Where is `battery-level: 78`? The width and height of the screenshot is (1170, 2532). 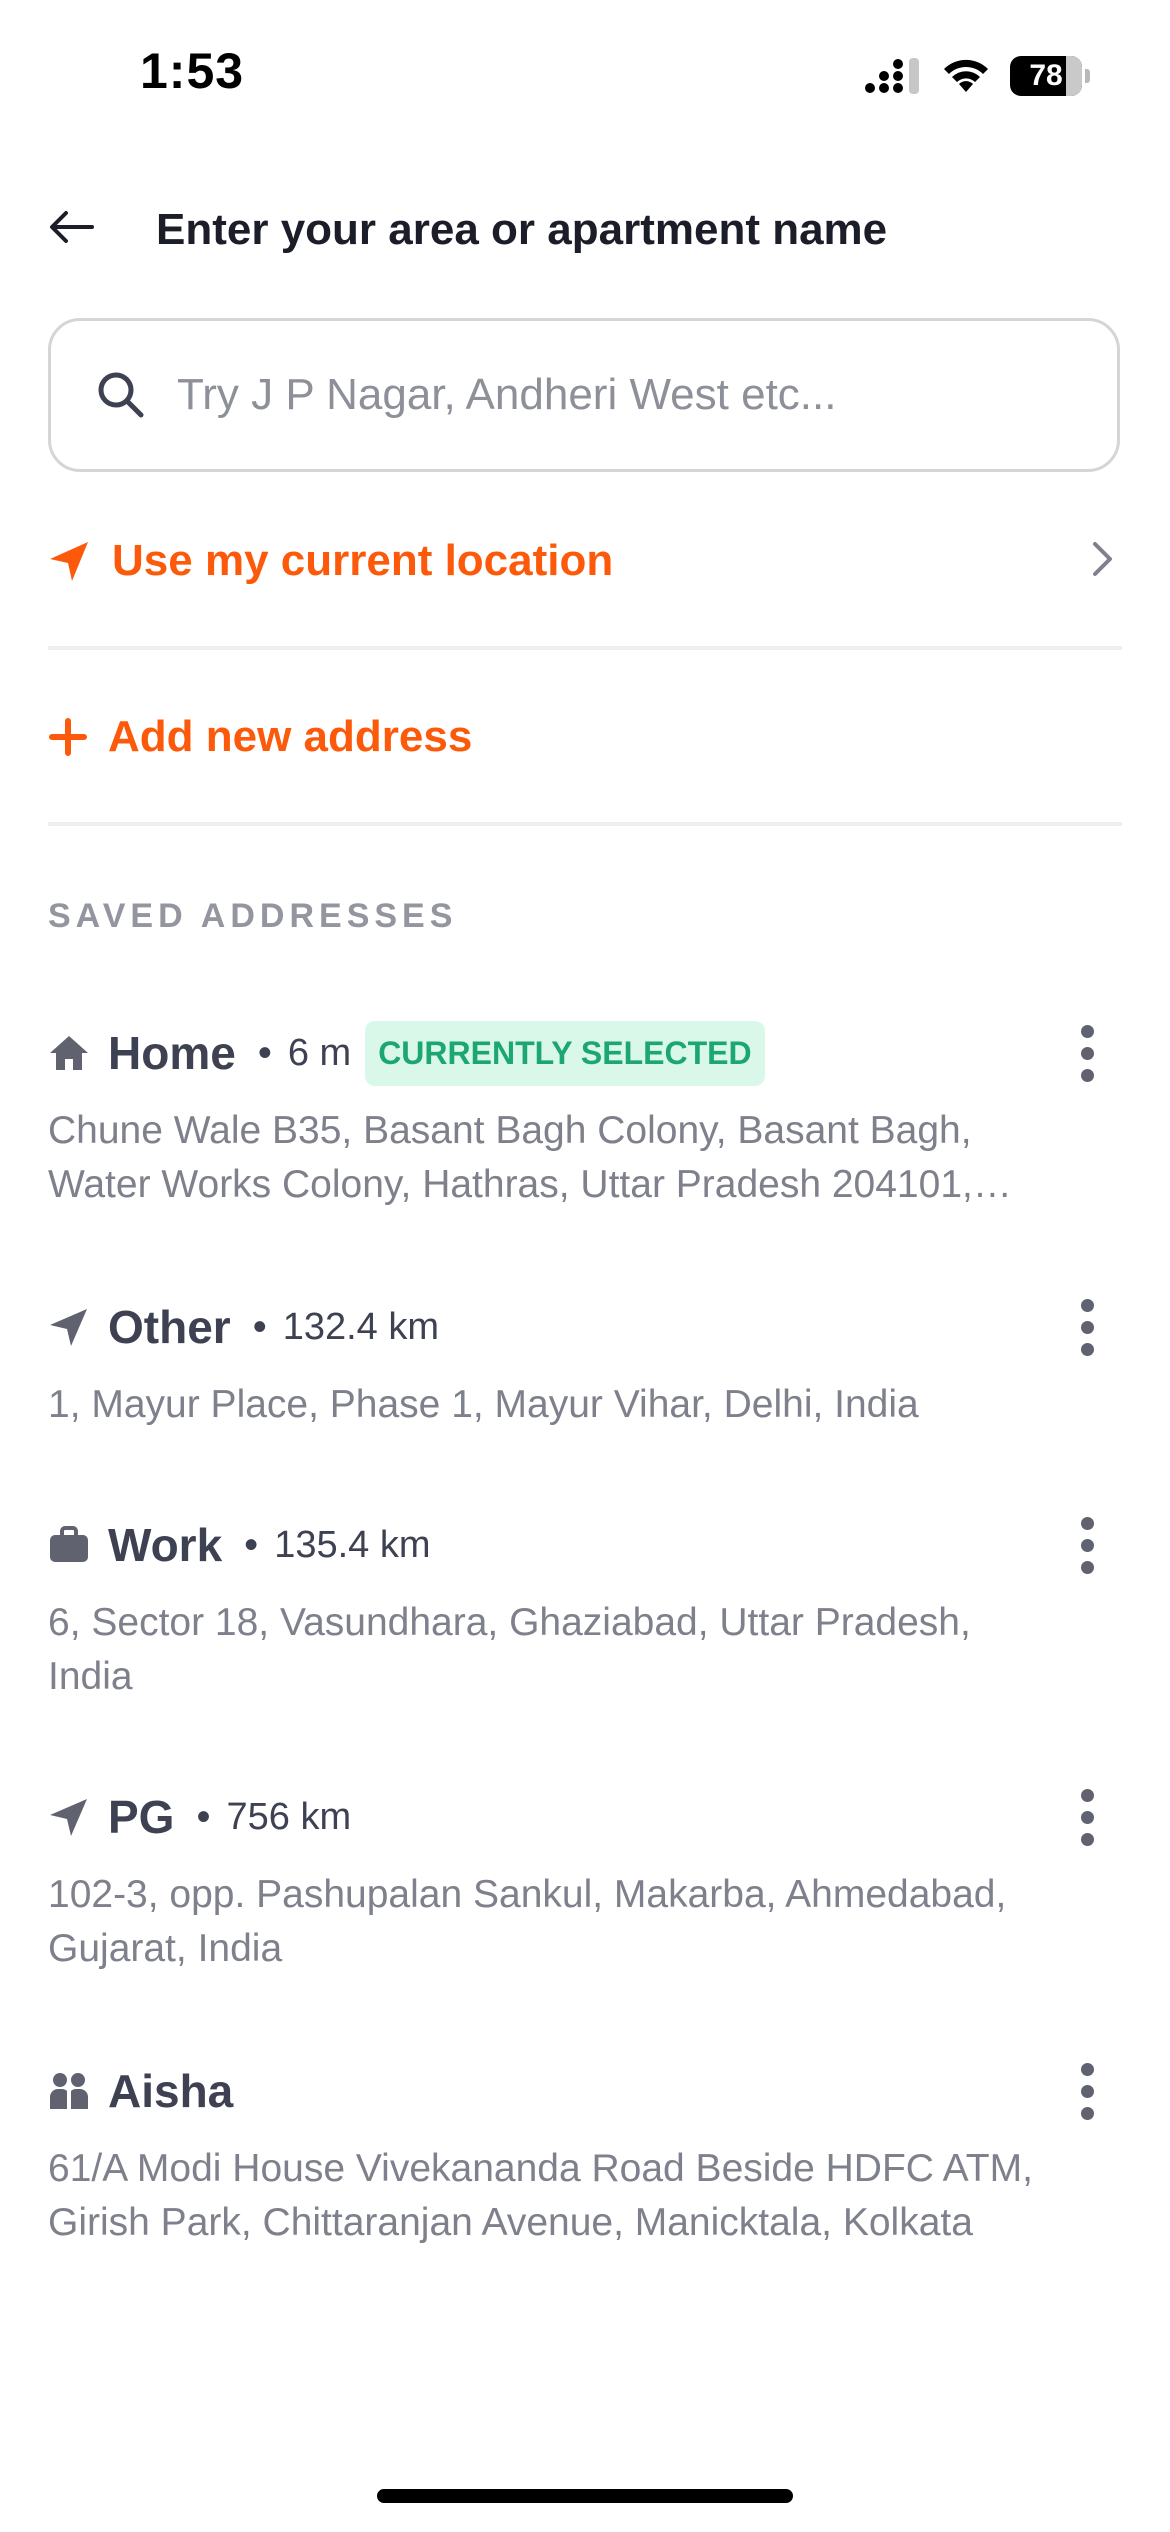 battery-level: 78 is located at coordinates (1046, 75).